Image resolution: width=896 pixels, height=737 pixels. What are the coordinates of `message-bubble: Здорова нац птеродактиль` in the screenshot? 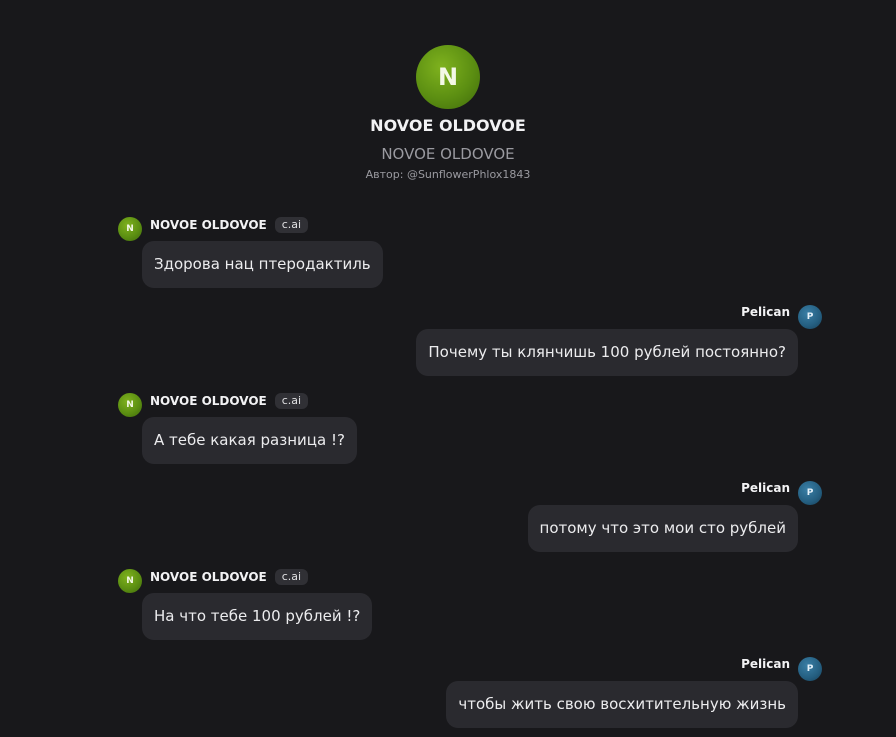 It's located at (262, 264).